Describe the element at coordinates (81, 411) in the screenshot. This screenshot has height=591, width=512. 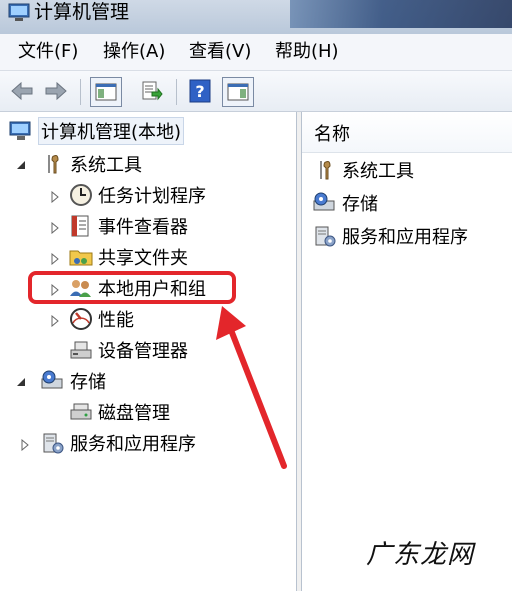
I see `disk-icon` at that location.